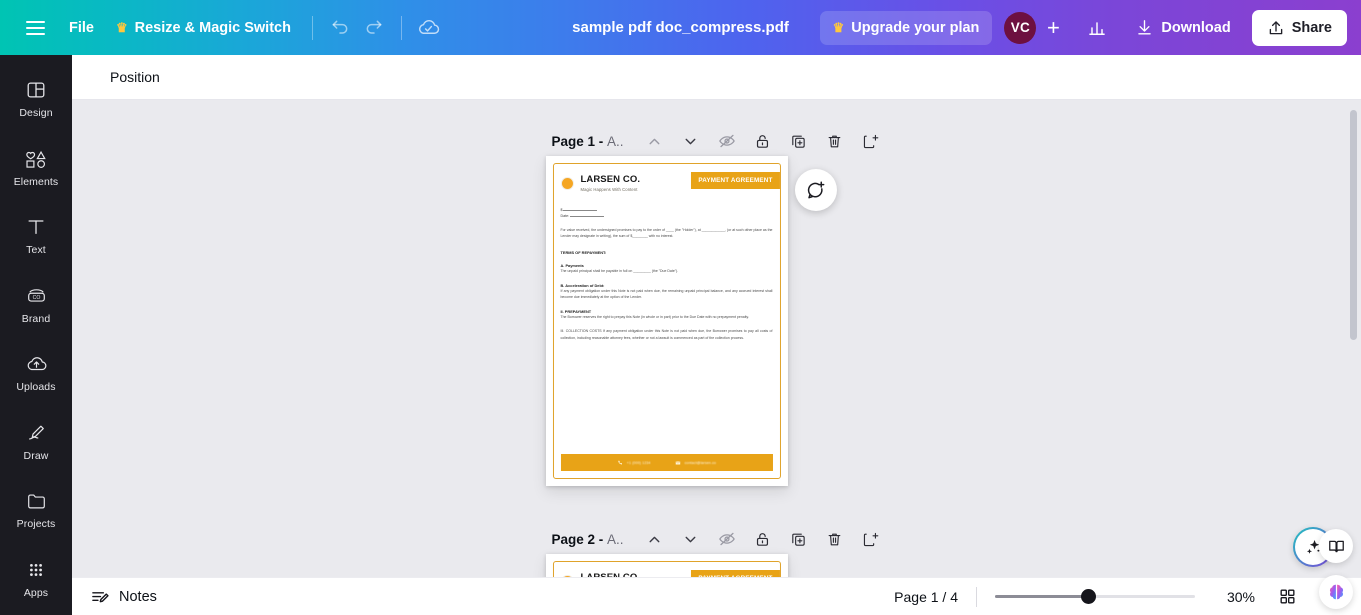 The height and width of the screenshot is (615, 1361). What do you see at coordinates (799, 141) in the screenshot?
I see `page-1-duplicate-icon` at bounding box center [799, 141].